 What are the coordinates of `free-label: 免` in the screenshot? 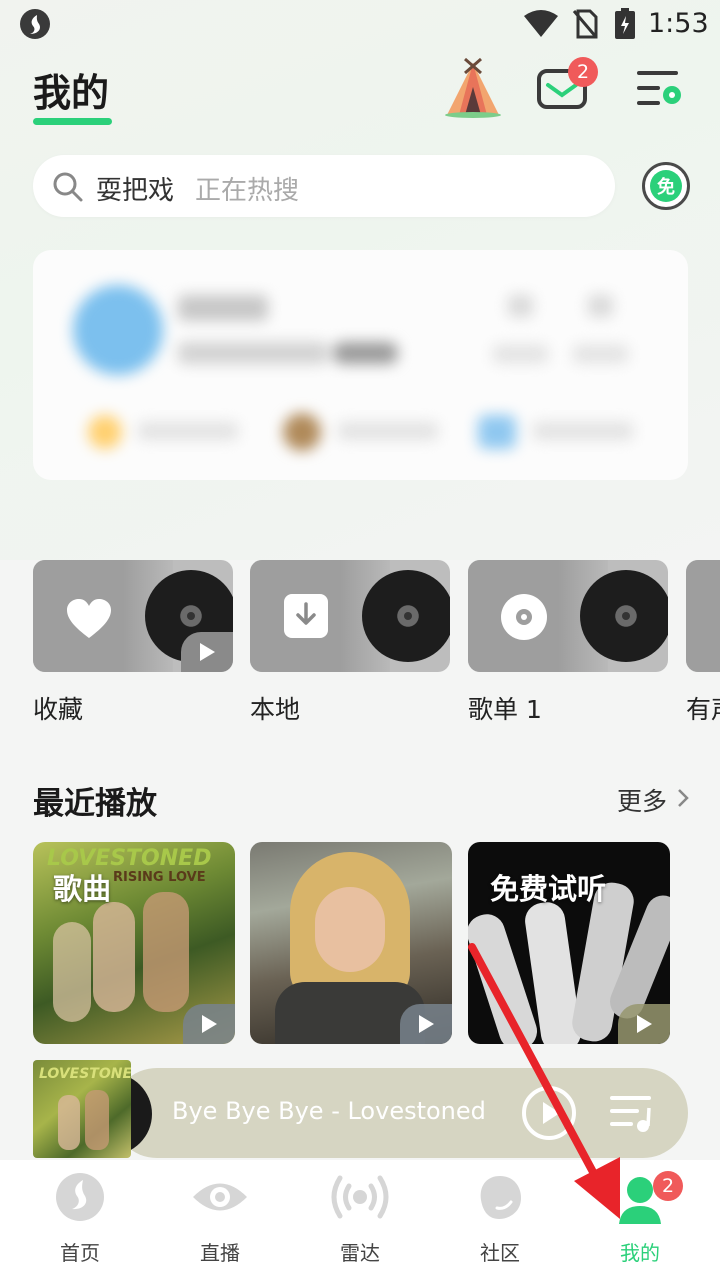 It's located at (666, 186).